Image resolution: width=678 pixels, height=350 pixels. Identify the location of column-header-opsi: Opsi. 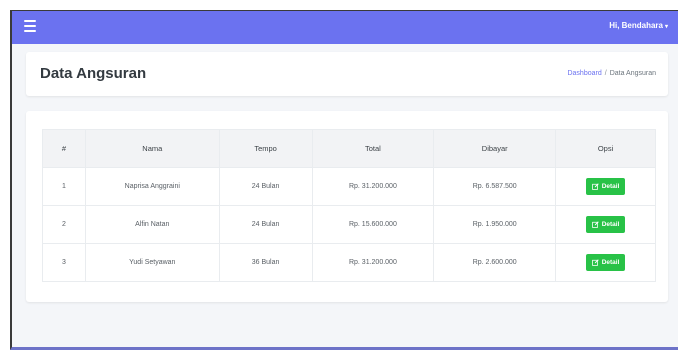
(605, 148).